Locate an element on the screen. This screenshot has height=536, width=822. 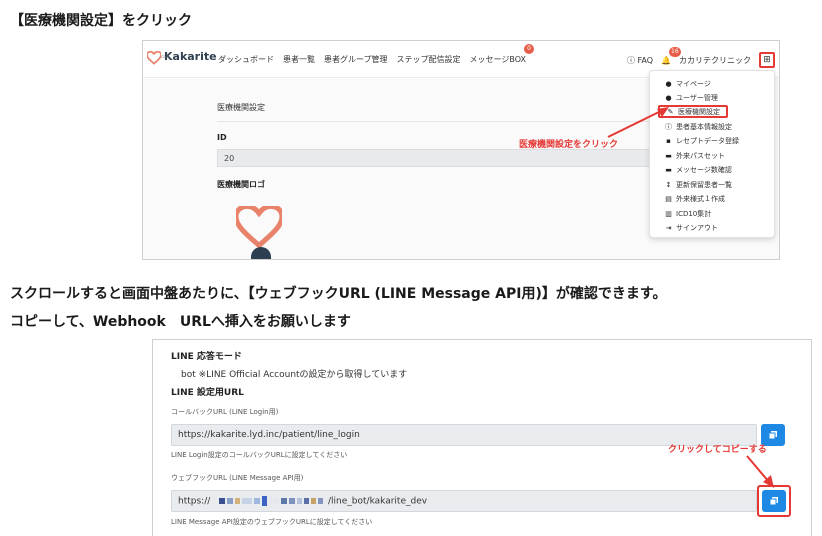
logo-subtext: care is located at coordinates (165, 56).